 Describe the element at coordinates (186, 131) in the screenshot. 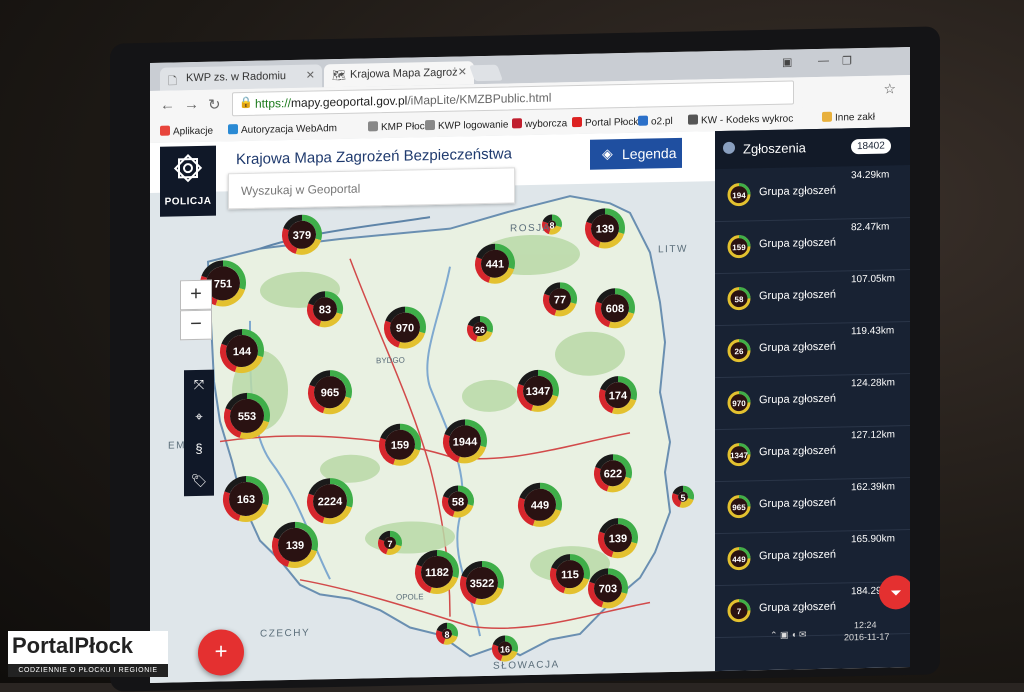

I see `bookmark-item: Aplikacje` at that location.